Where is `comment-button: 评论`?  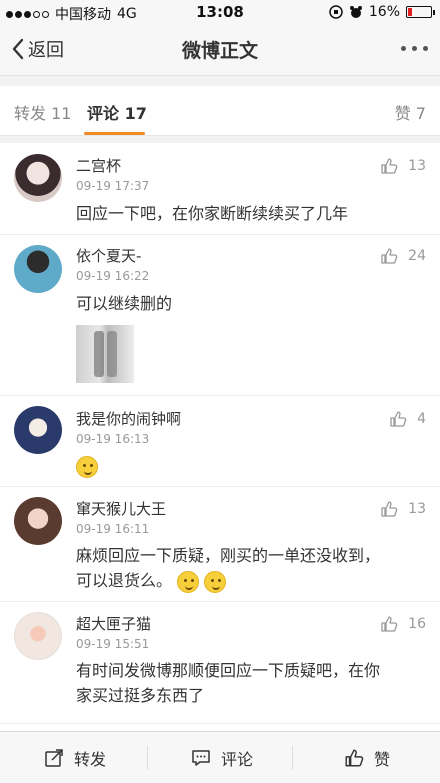
comment-button: 评论 is located at coordinates (222, 757).